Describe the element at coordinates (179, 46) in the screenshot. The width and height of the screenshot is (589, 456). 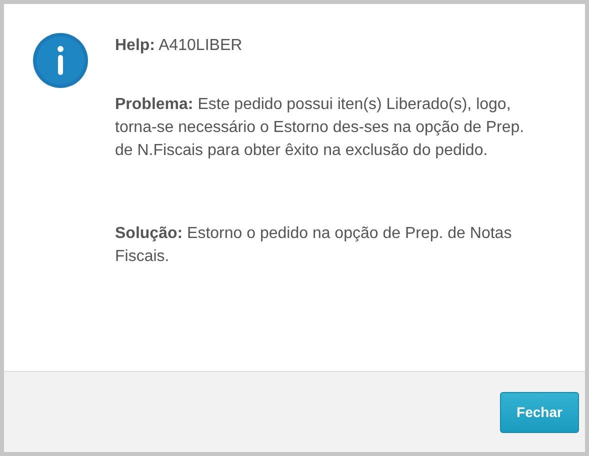
I see `message-text: Help: A410LIBER` at that location.